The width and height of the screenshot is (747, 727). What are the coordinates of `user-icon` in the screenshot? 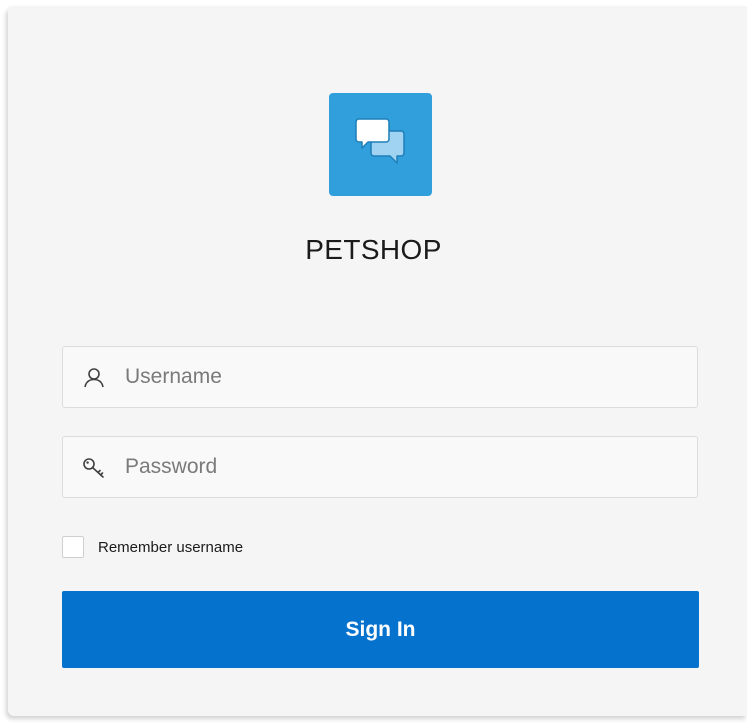 It's located at (94, 378).